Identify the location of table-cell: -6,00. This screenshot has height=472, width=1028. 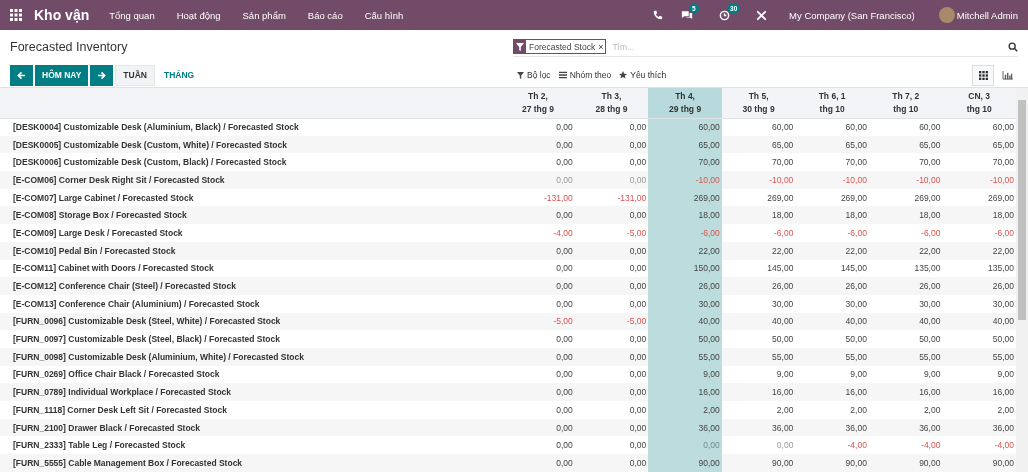
(979, 233).